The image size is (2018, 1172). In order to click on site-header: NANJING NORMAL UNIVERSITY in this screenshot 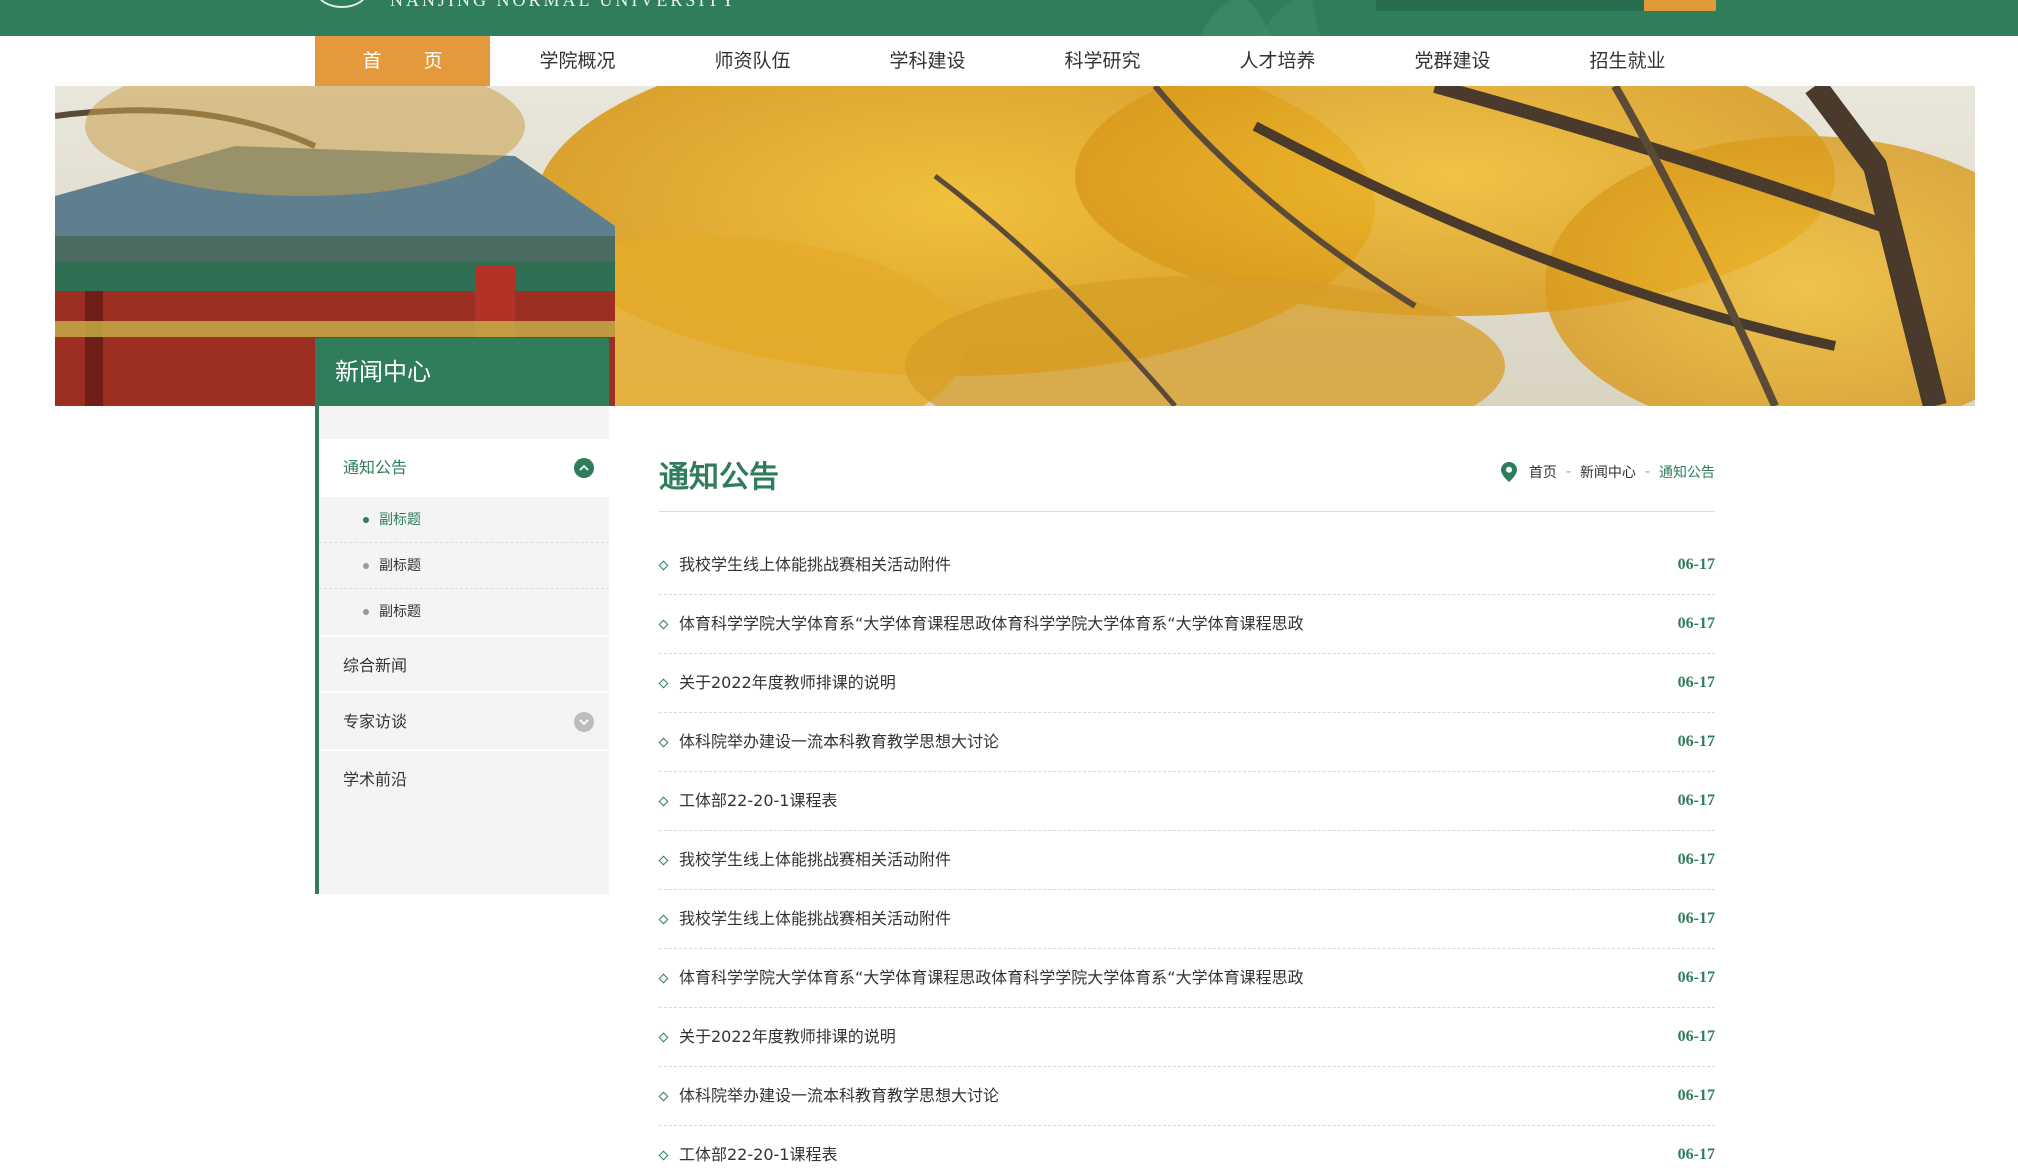, I will do `click(1009, 18)`.